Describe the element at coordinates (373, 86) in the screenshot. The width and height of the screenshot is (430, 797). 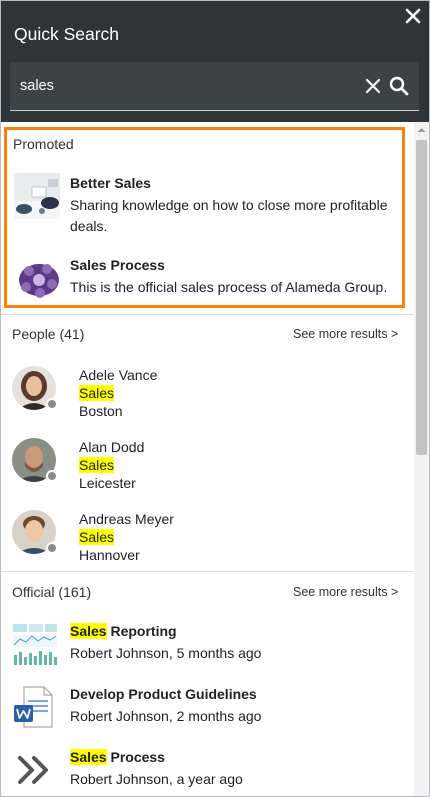
I see `clear-icon` at that location.